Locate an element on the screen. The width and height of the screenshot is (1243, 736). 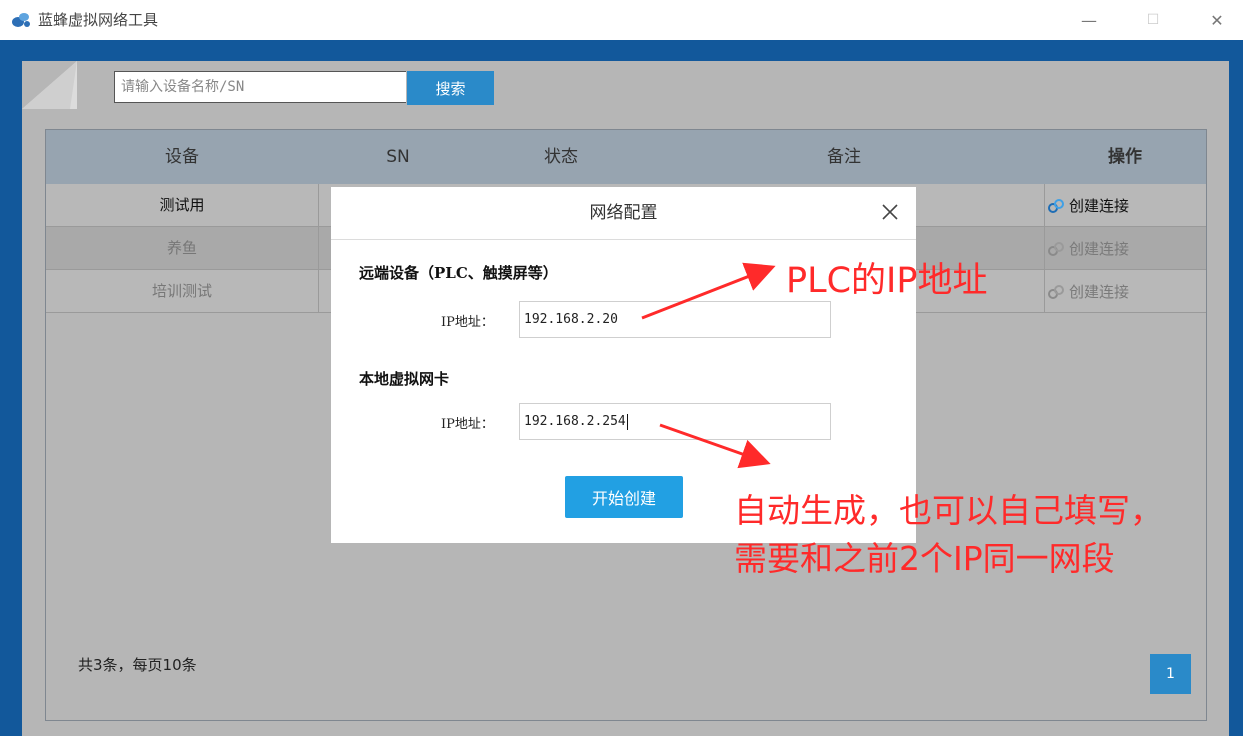
annotation-arrows is located at coordinates (708, 365).